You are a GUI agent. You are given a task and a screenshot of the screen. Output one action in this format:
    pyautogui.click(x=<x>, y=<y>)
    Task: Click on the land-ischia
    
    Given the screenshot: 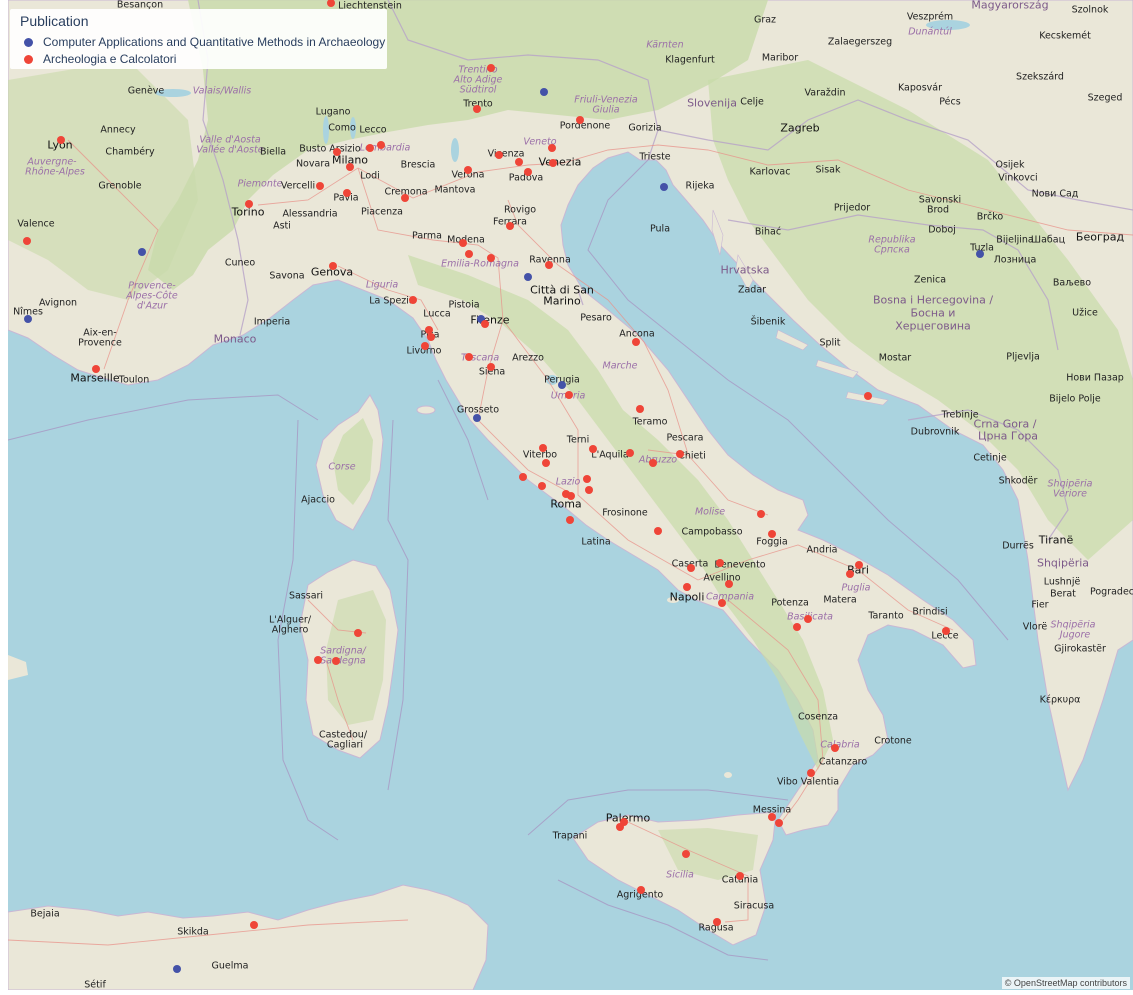 What is the action you would take?
    pyautogui.click(x=673, y=600)
    